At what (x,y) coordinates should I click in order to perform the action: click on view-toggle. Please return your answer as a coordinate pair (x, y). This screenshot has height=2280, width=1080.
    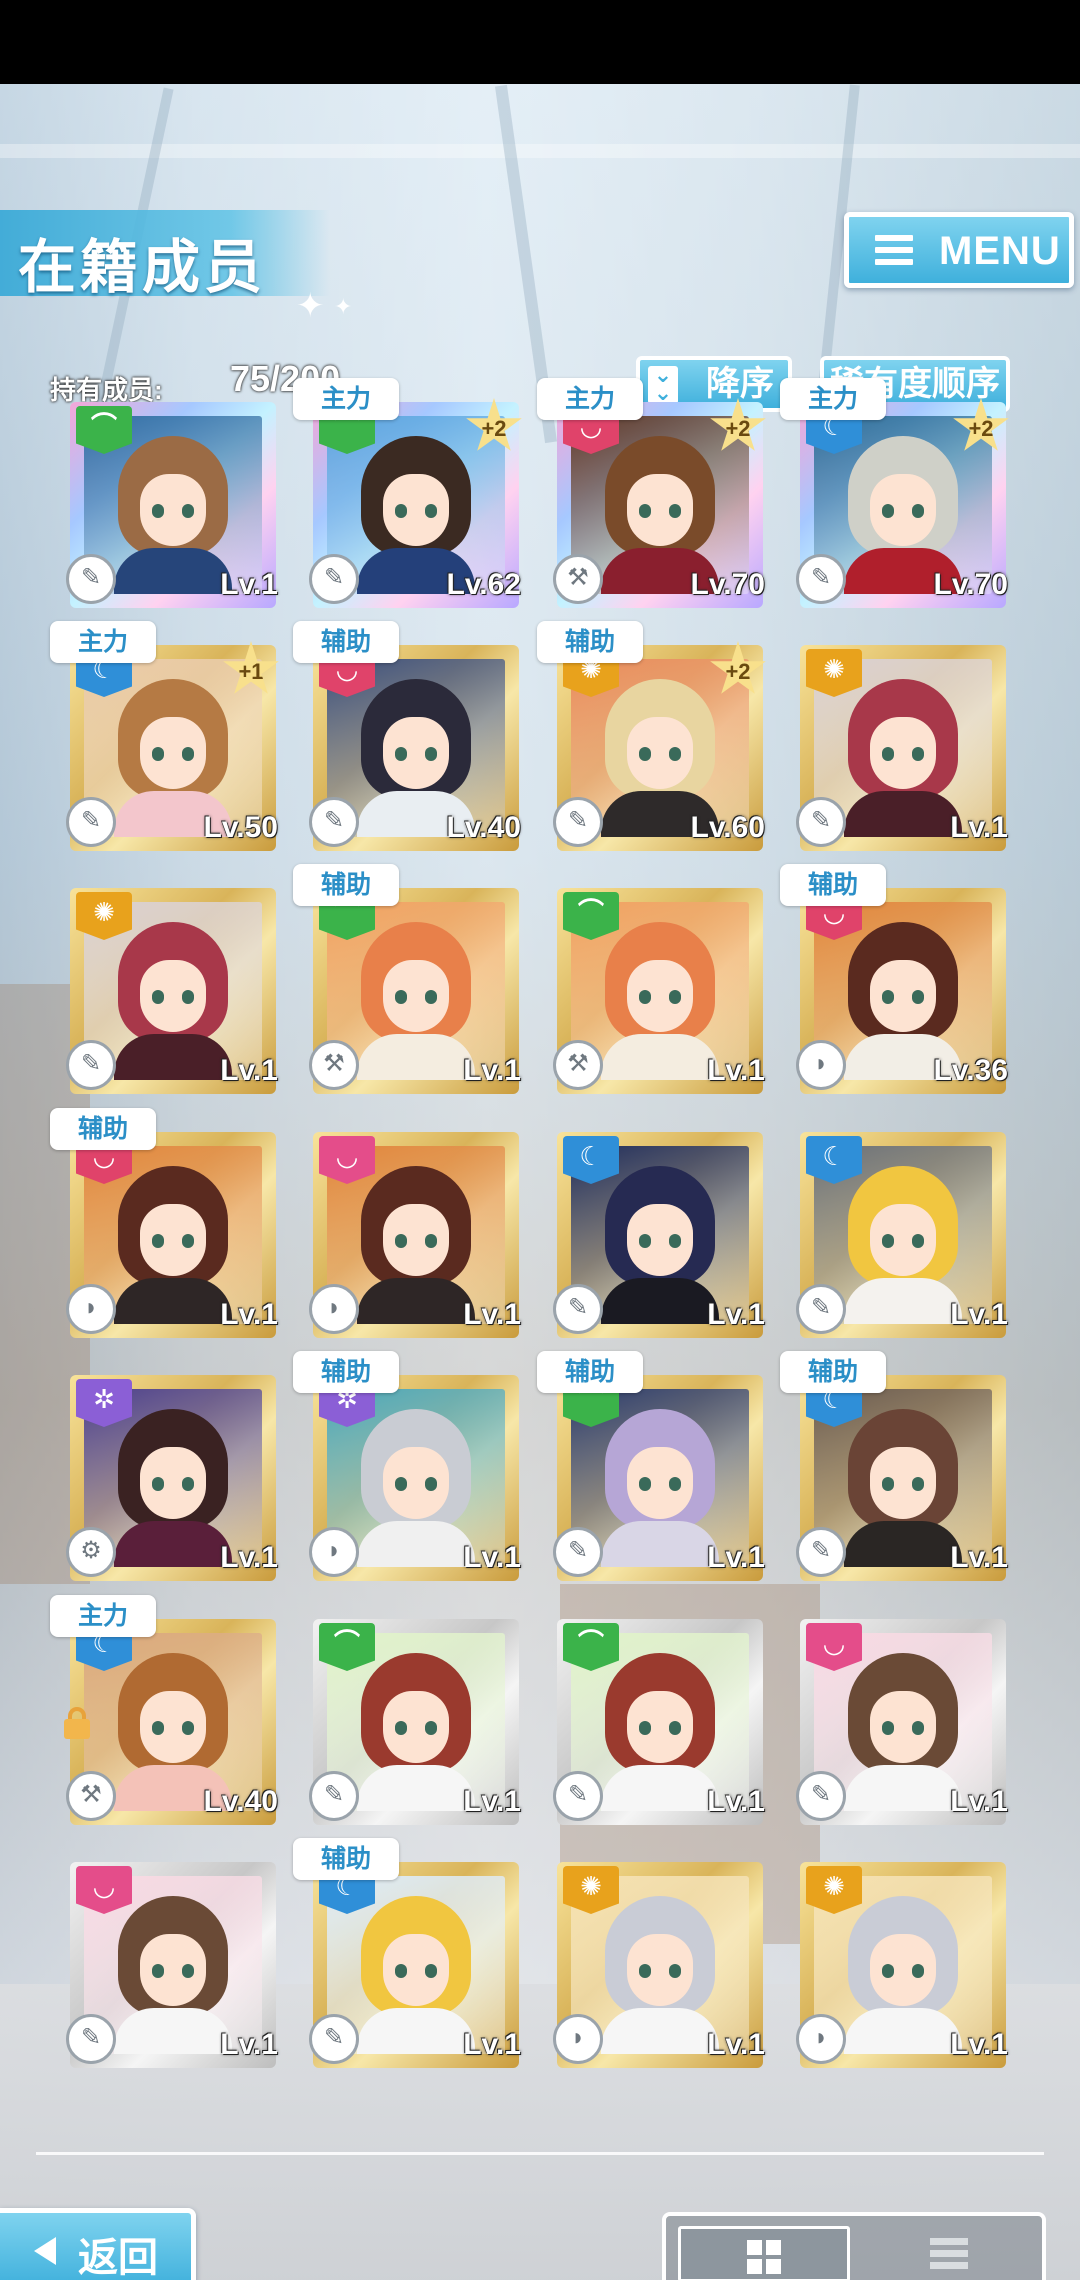
    Looking at the image, I should click on (854, 2246).